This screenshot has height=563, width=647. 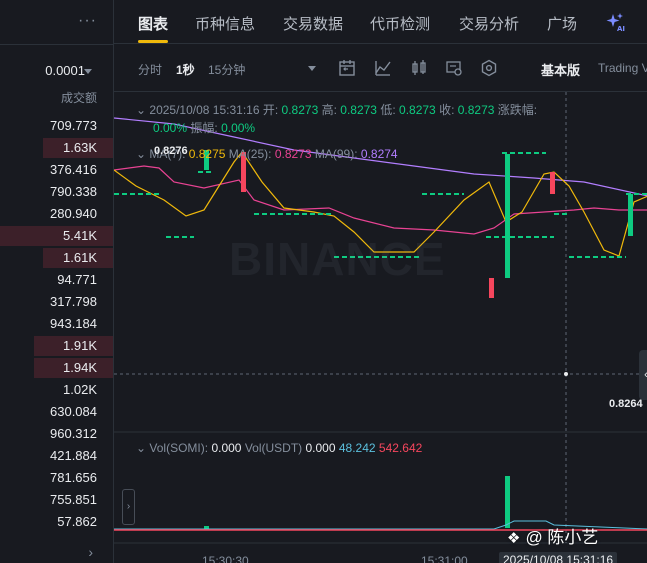 What do you see at coordinates (56, 236) in the screenshot?
I see `orderbook-row: 5.41K` at bounding box center [56, 236].